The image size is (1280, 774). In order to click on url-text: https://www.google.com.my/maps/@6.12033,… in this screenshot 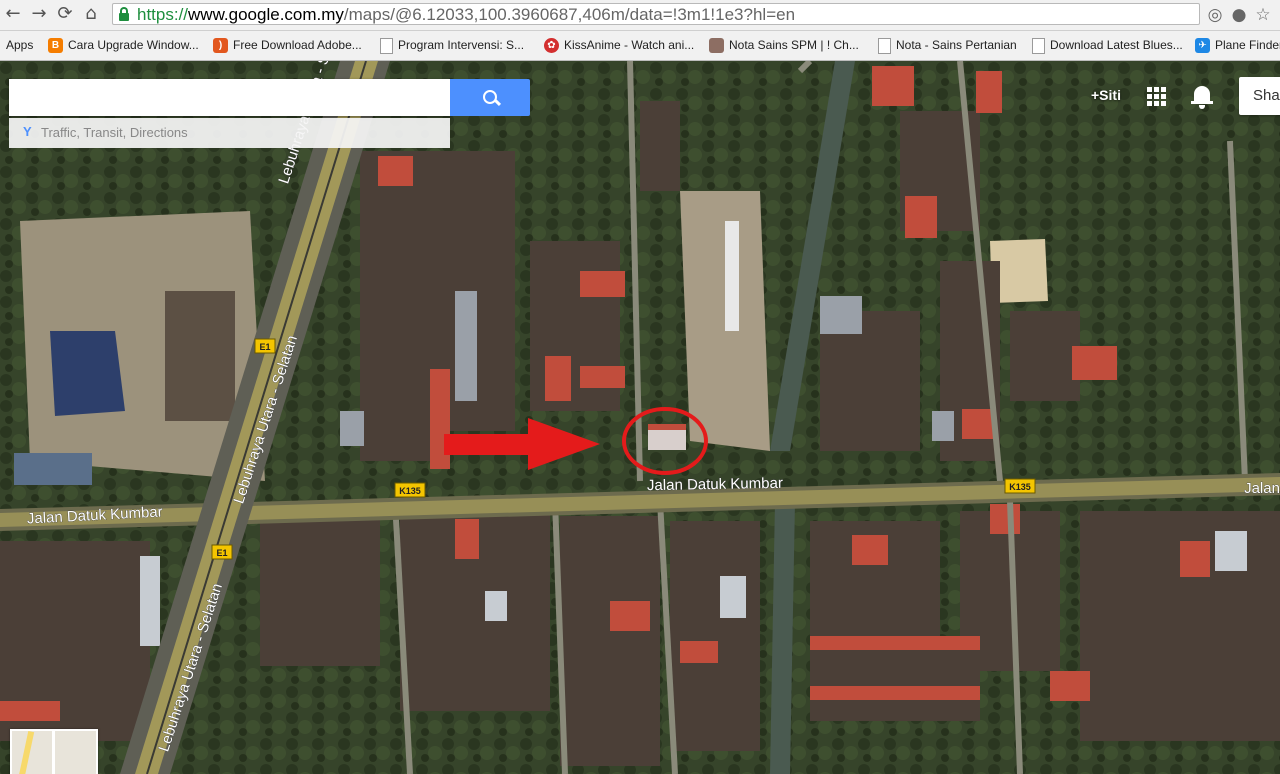, I will do `click(466, 14)`.